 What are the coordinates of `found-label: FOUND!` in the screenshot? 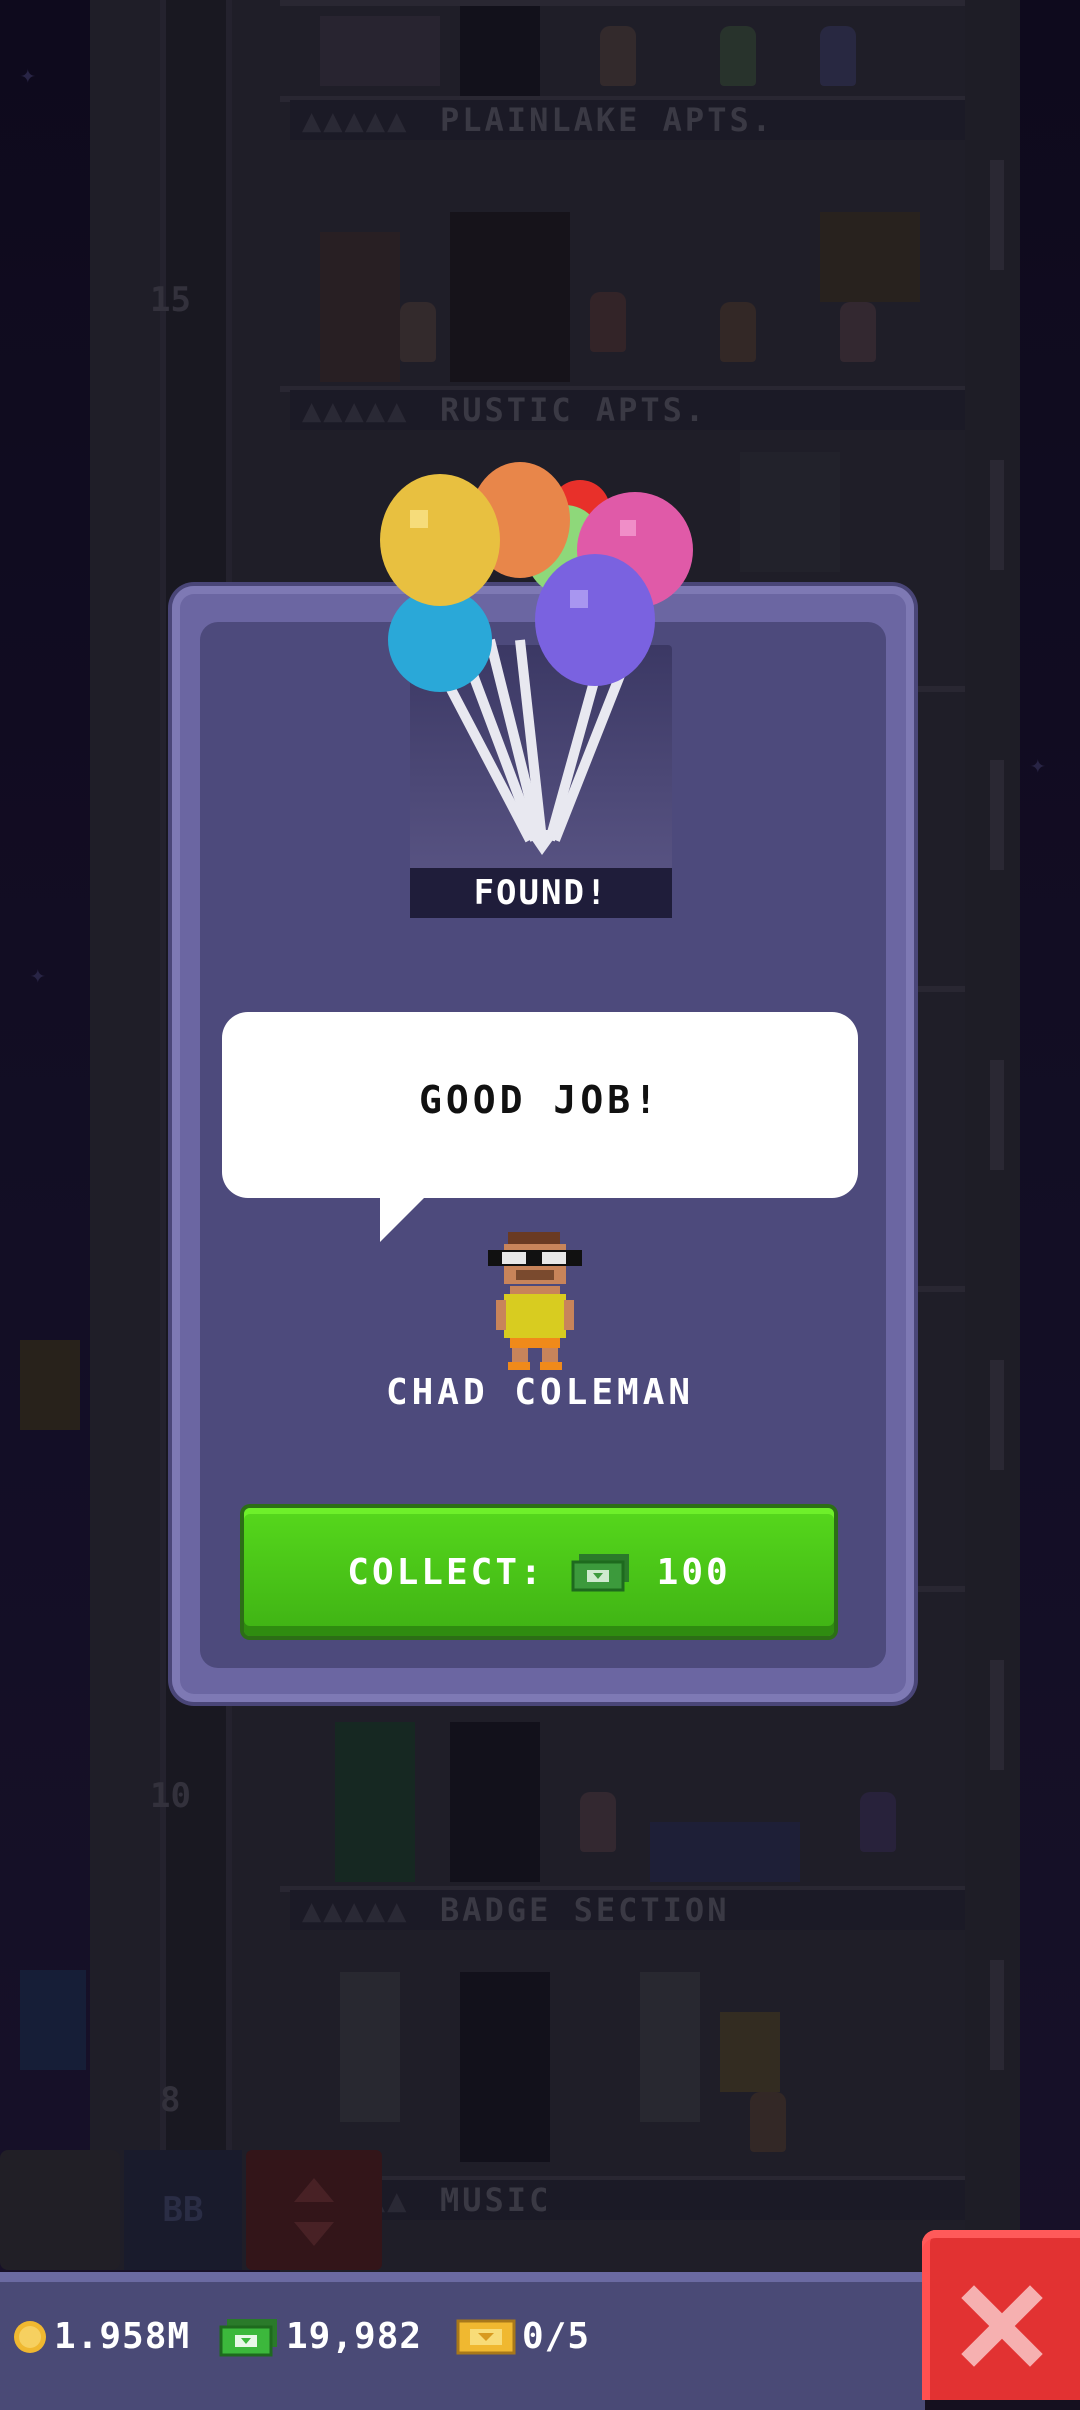 It's located at (541, 893).